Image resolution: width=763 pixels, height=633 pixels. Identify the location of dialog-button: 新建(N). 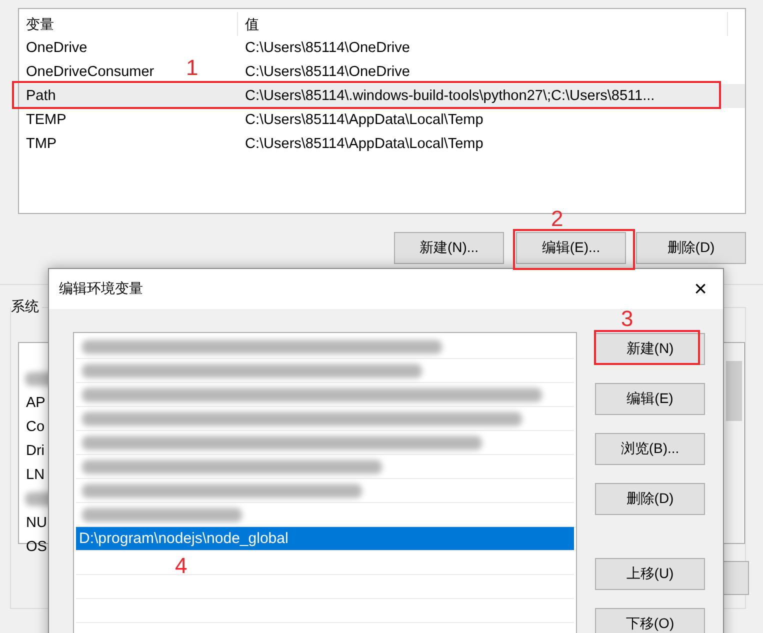
(650, 349).